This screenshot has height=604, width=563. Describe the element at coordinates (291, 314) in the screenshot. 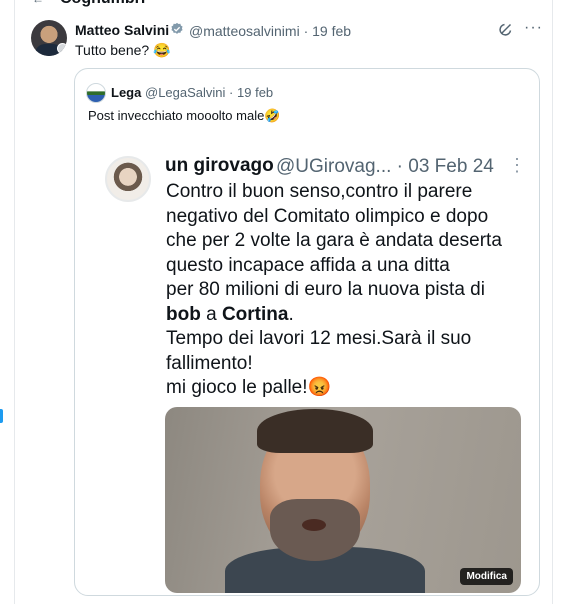

I see `period: .` at that location.